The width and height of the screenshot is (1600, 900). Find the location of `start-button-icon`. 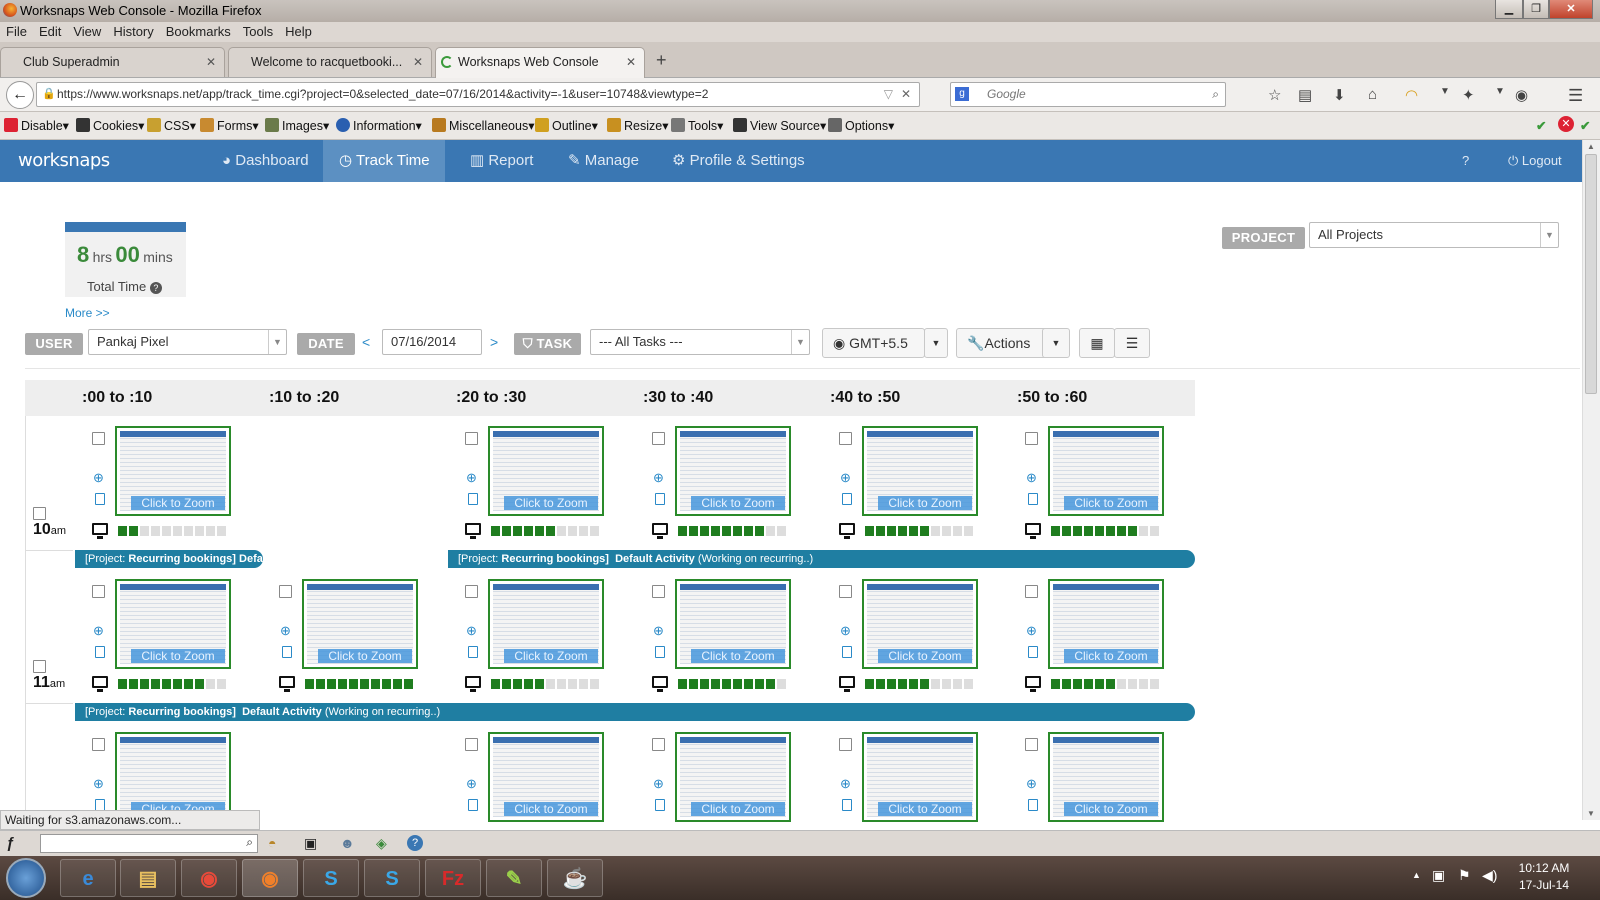

start-button-icon is located at coordinates (26, 878).